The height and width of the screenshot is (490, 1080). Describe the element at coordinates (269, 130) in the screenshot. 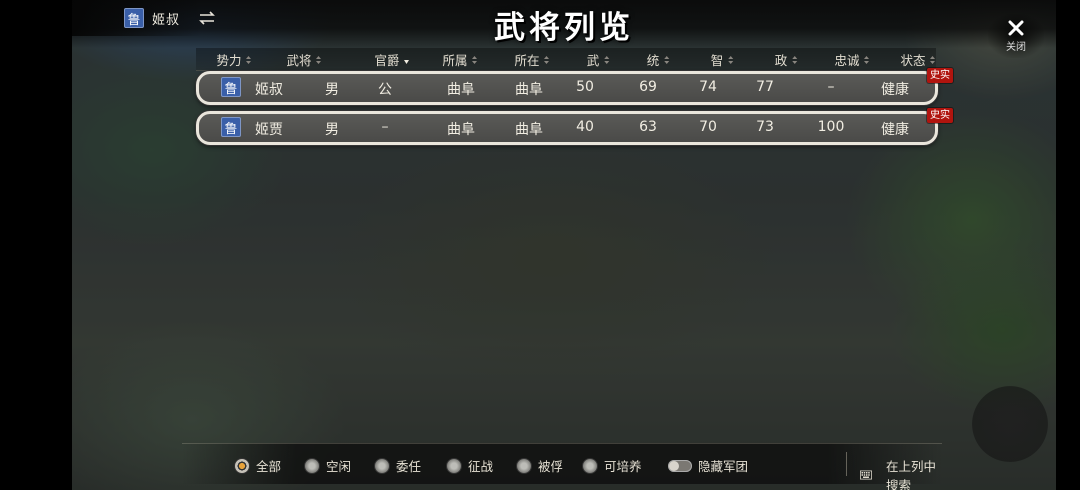

I see `general-name: 姬贾` at that location.